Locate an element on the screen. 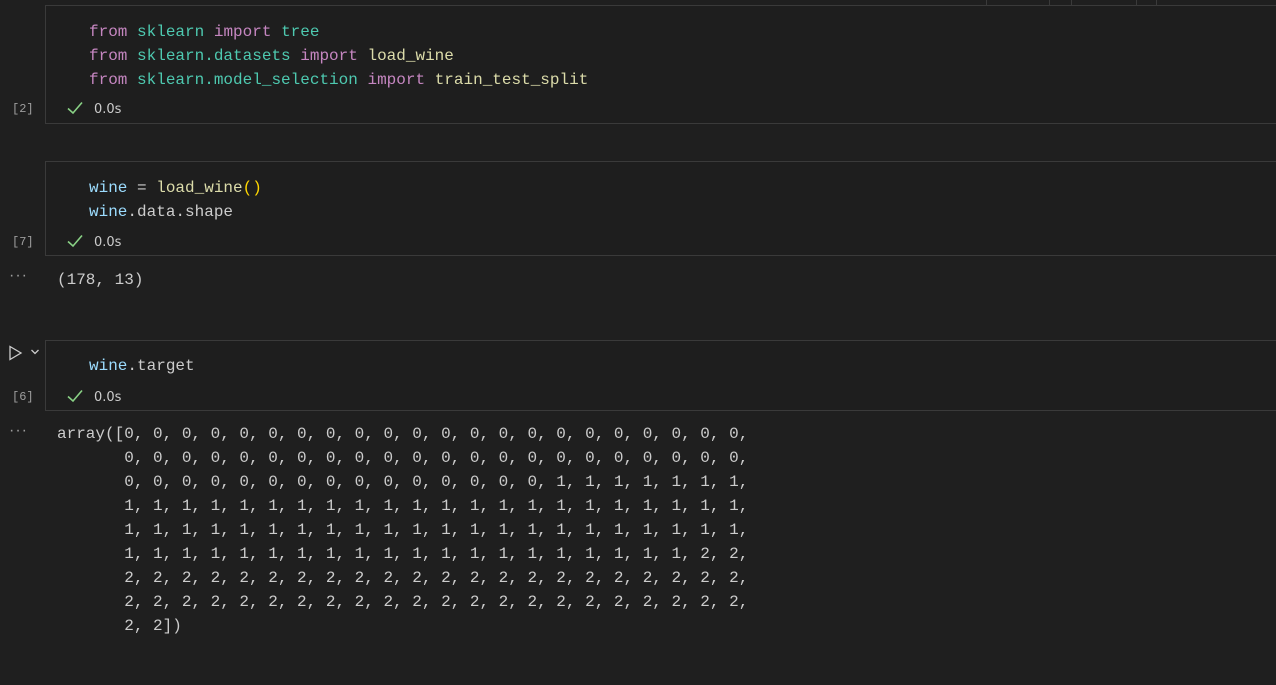  code-line: wine.target is located at coordinates (142, 366).